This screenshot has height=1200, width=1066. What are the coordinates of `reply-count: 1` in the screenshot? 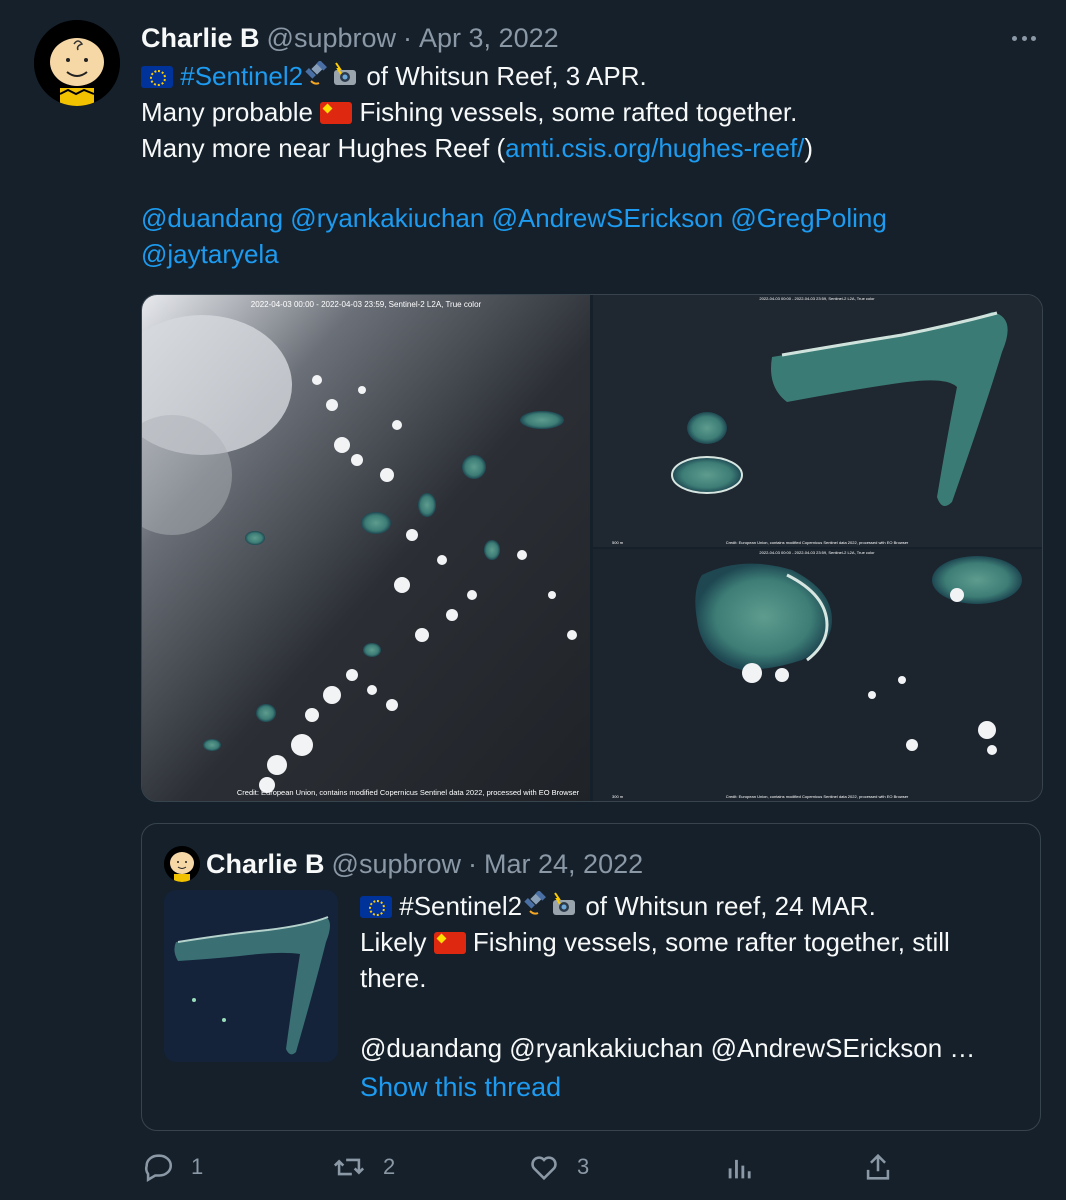 It's located at (197, 1166).